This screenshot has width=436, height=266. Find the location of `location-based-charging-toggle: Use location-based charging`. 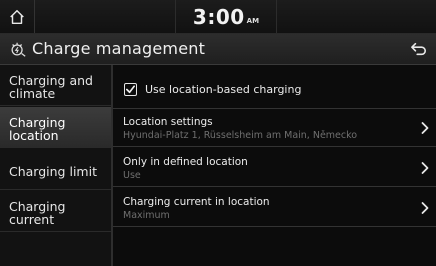

location-based-charging-toggle: Use location-based charging is located at coordinates (274, 89).